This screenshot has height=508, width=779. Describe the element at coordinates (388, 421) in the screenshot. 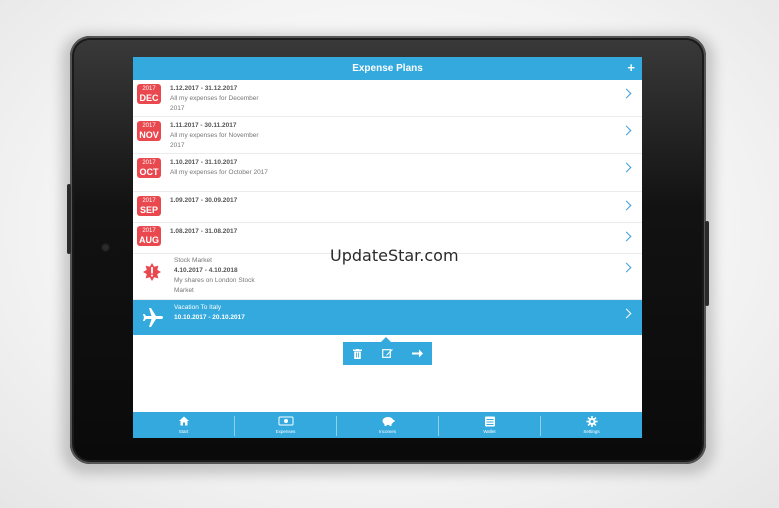

I see `piggy-bank-icon` at that location.